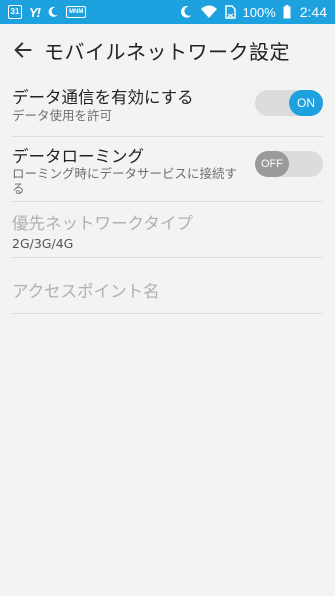  I want to click on clock: 2:44, so click(313, 12).